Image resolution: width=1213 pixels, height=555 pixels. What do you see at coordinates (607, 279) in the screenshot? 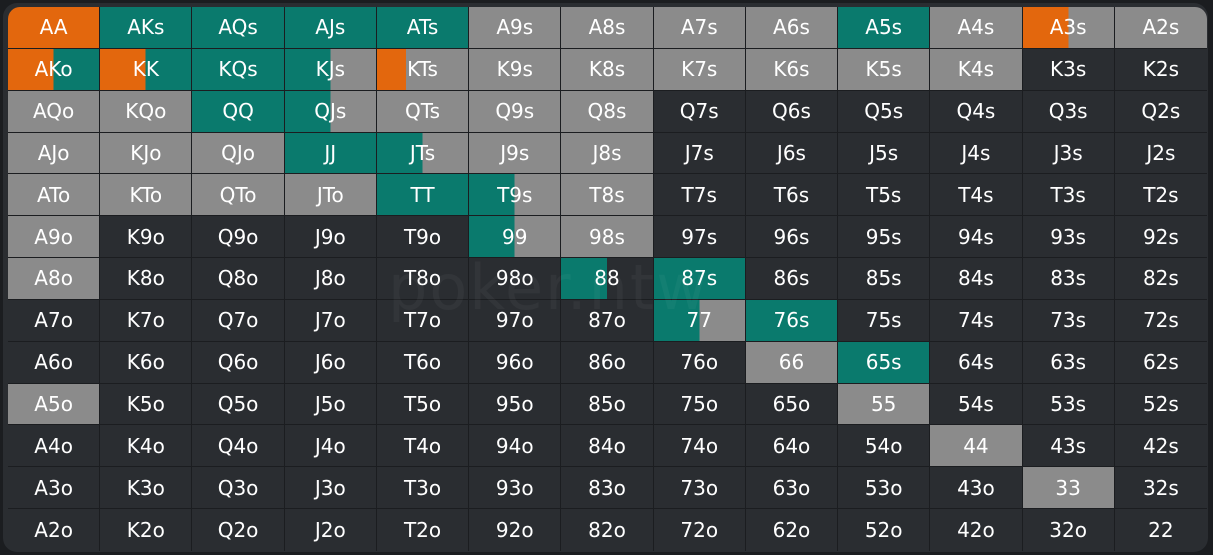
I see `hand-cell-88: 88` at bounding box center [607, 279].